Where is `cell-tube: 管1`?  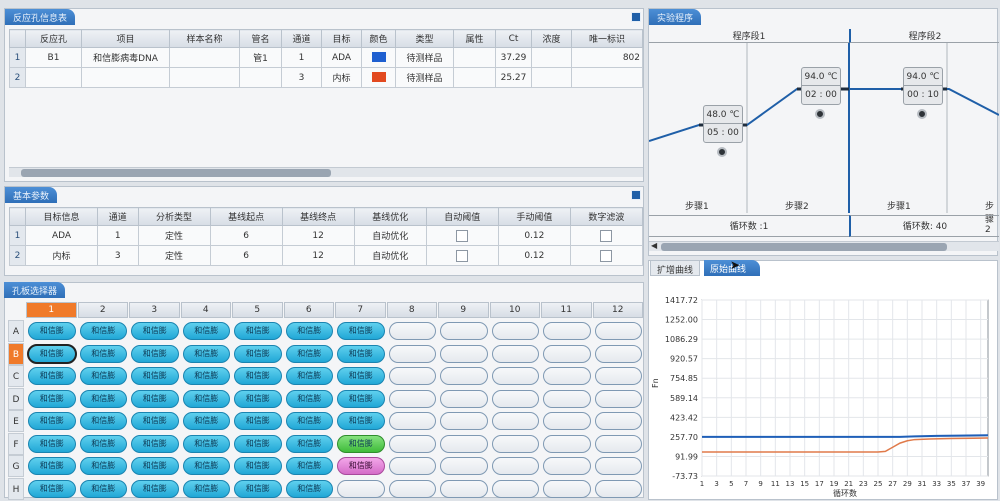
cell-tube: 管1 is located at coordinates (260, 57).